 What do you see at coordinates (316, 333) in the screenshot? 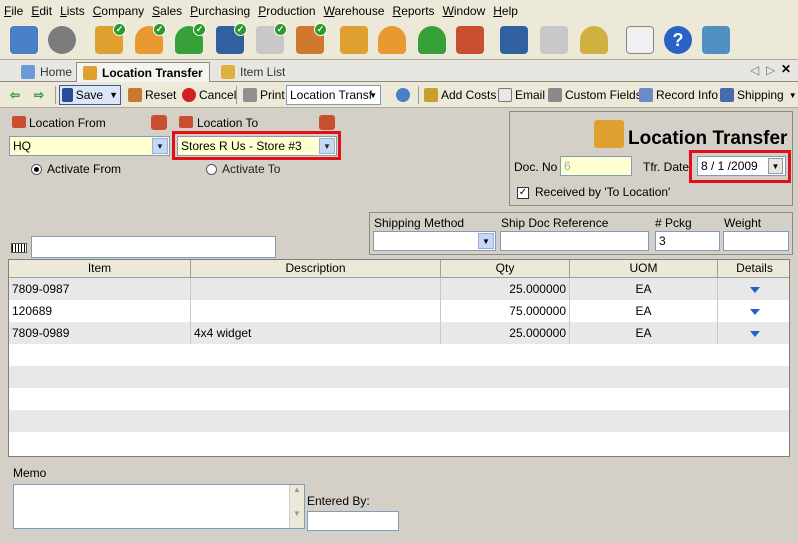
I see `cell-description: 4x4 widget` at bounding box center [316, 333].